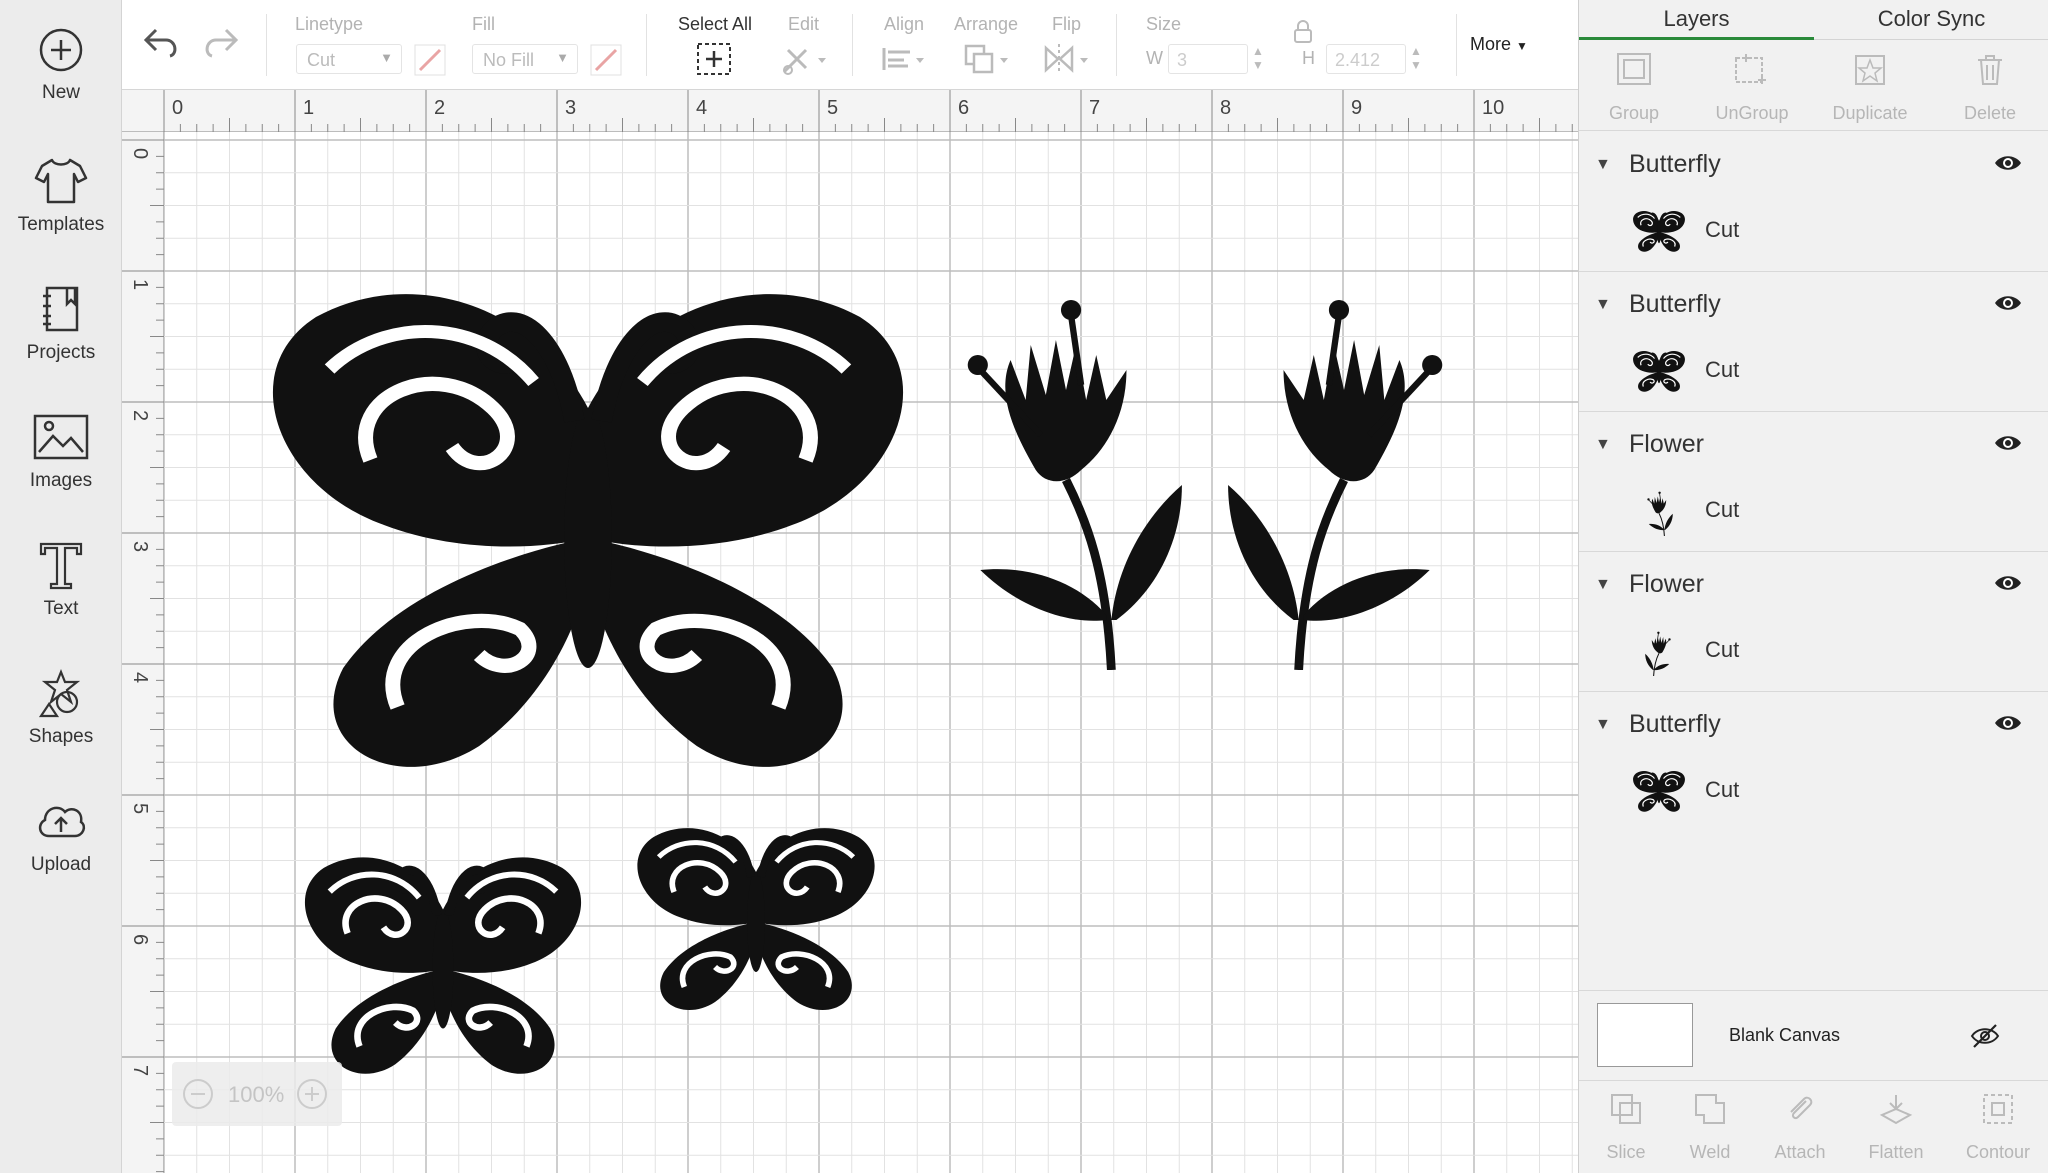  What do you see at coordinates (61, 566) in the screenshot?
I see `text-icon` at bounding box center [61, 566].